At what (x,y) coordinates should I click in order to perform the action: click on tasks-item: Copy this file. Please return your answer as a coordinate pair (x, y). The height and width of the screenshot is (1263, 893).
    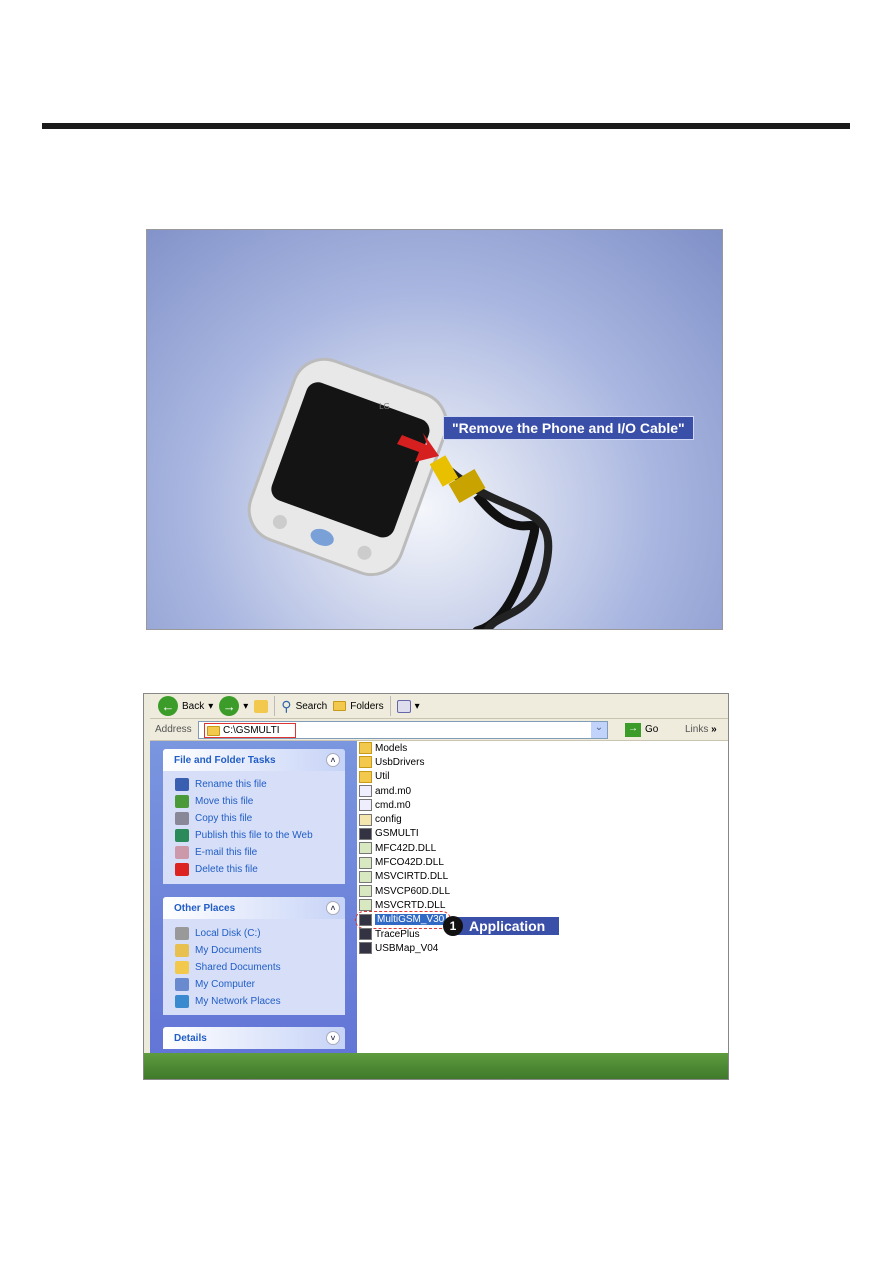
    Looking at the image, I should click on (254, 818).